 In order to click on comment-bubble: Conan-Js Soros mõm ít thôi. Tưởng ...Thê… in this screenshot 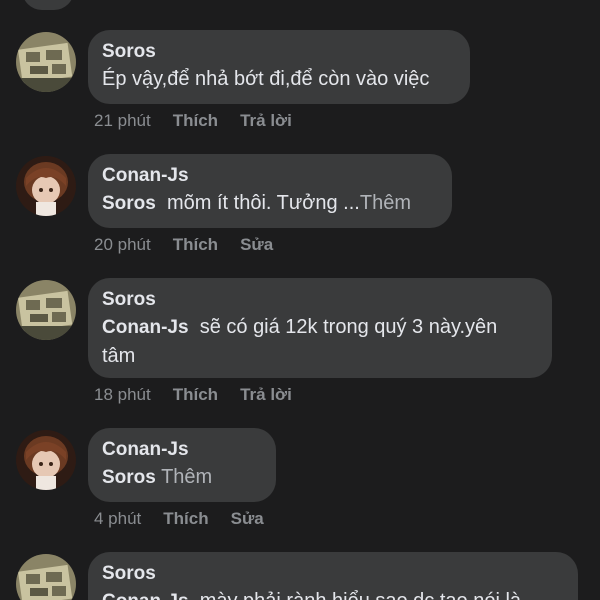, I will do `click(270, 191)`.